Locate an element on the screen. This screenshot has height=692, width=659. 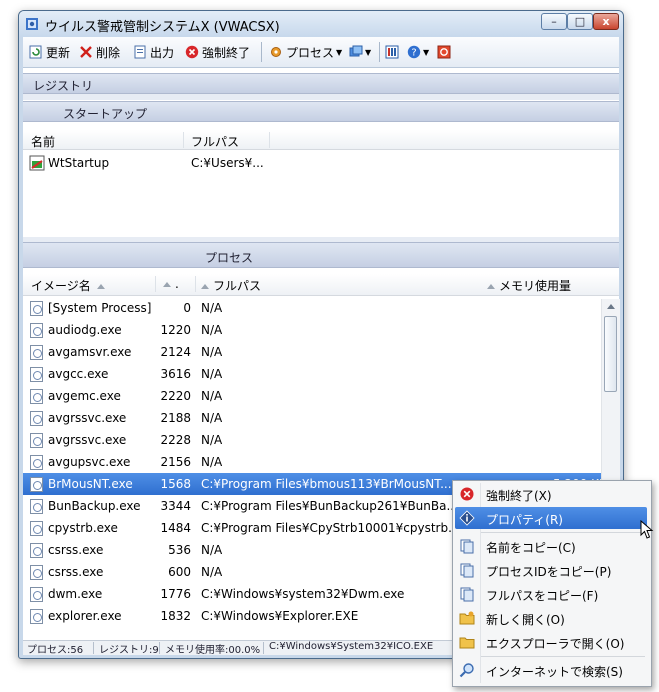
process-name: audiodg.exe is located at coordinates (85, 330).